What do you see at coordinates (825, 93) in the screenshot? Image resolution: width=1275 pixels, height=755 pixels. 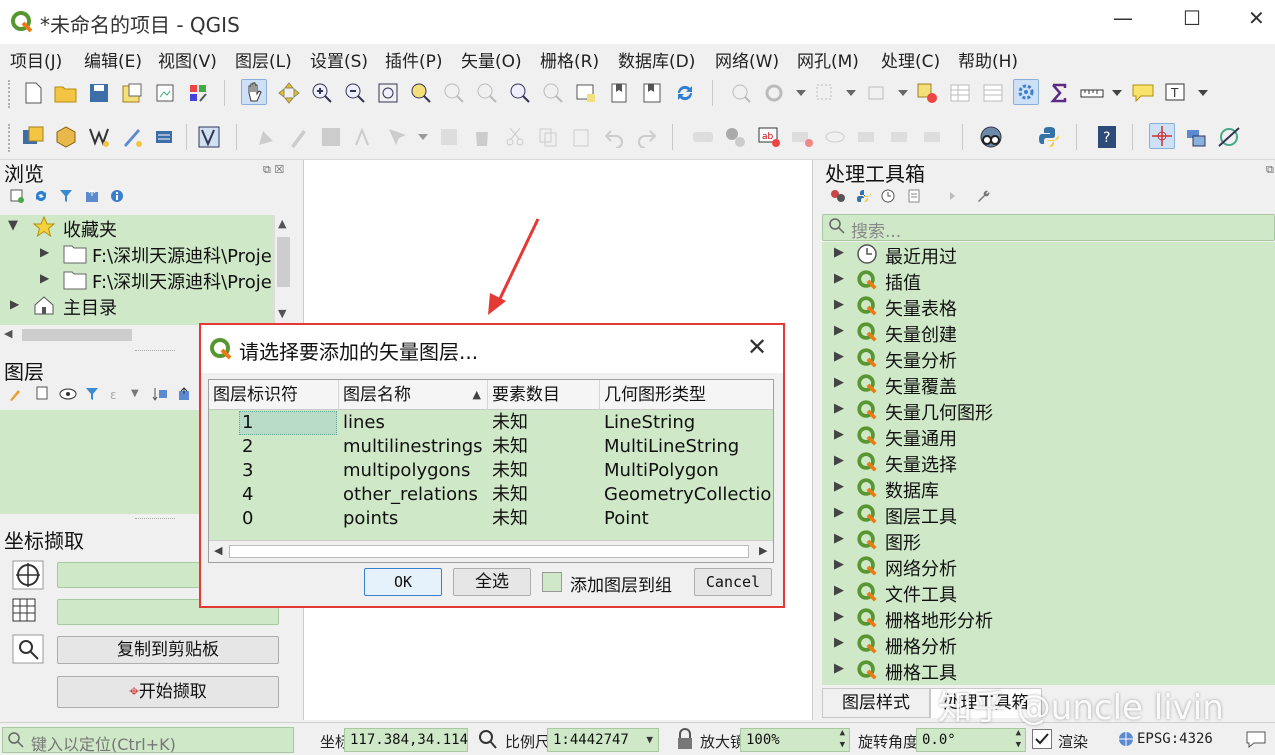 I see `select-features-icon` at bounding box center [825, 93].